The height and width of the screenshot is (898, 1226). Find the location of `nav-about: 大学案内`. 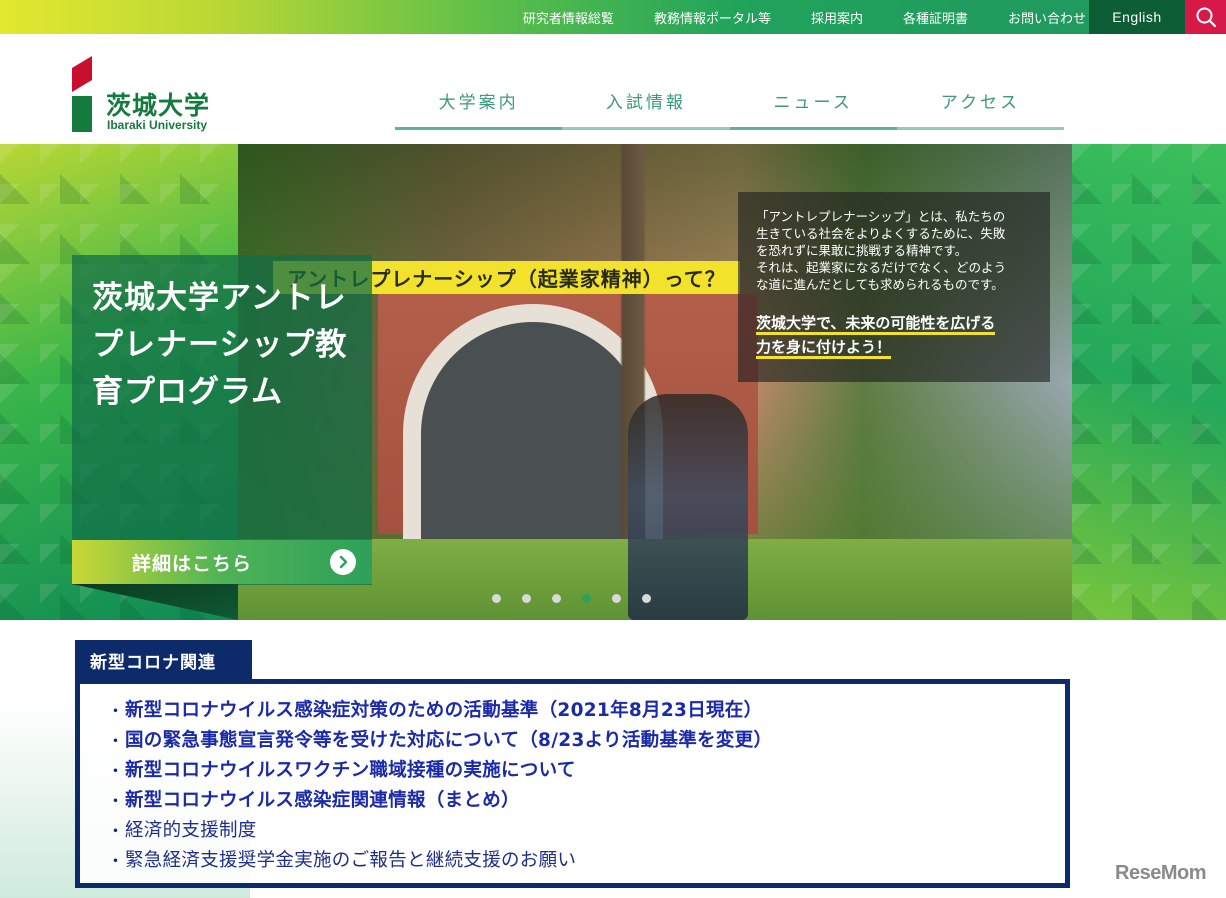

nav-about: 大学案内 is located at coordinates (479, 105).